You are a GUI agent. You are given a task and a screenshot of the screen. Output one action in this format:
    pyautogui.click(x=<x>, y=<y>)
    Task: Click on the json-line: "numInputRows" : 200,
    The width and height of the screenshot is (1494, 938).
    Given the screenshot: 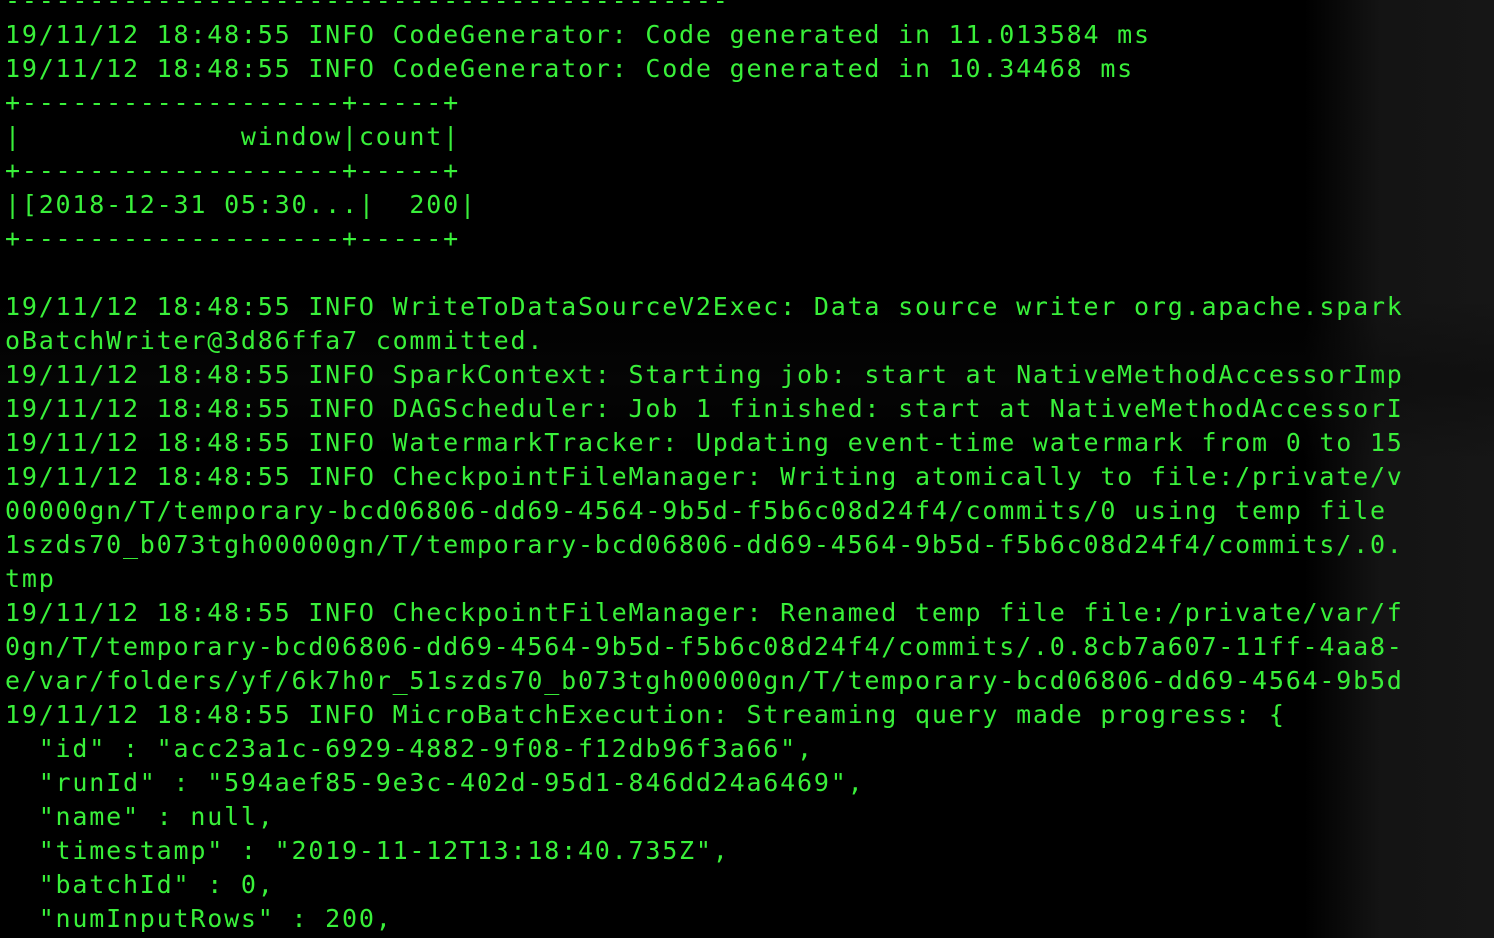 What is the action you would take?
    pyautogui.click(x=199, y=918)
    